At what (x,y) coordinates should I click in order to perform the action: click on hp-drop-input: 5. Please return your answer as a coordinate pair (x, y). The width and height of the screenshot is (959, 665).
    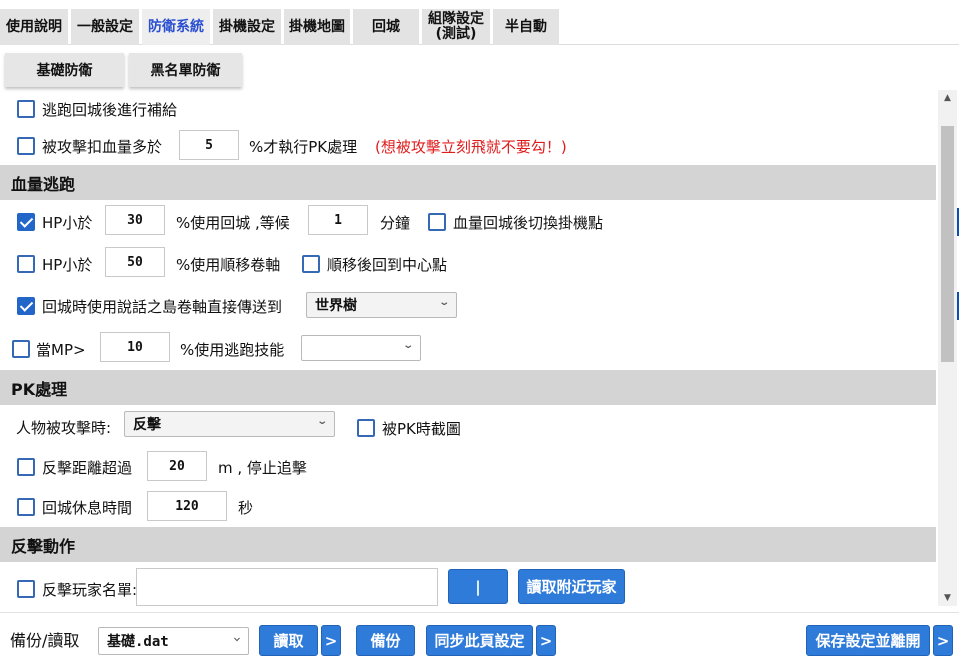
    Looking at the image, I should click on (209, 145).